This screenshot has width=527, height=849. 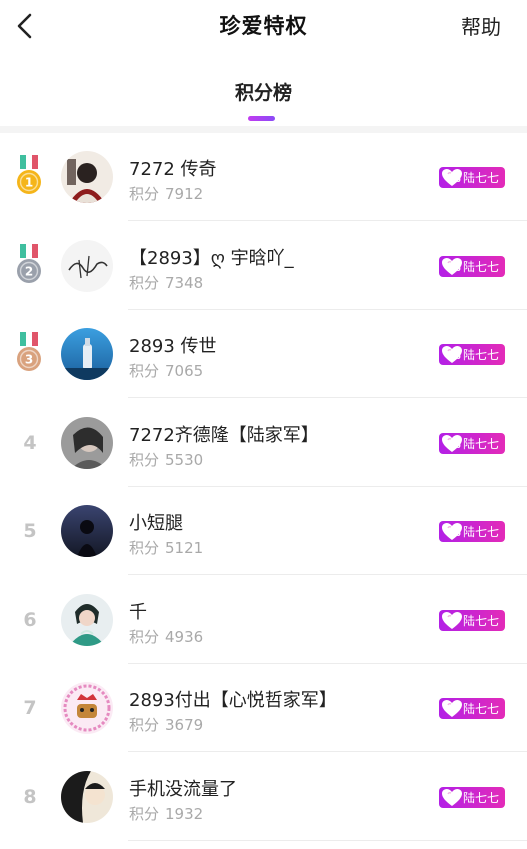 I want to click on leaderboard-row: 4 7272齐德隆【陆家军】 积分 5530 10 陆七七, so click(x=263, y=443).